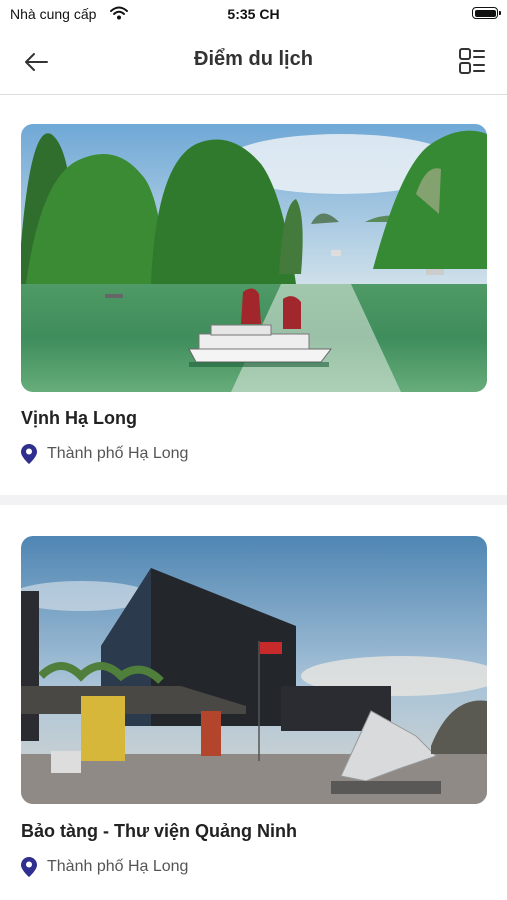  I want to click on page-title: Điểm du lịch, so click(253, 59).